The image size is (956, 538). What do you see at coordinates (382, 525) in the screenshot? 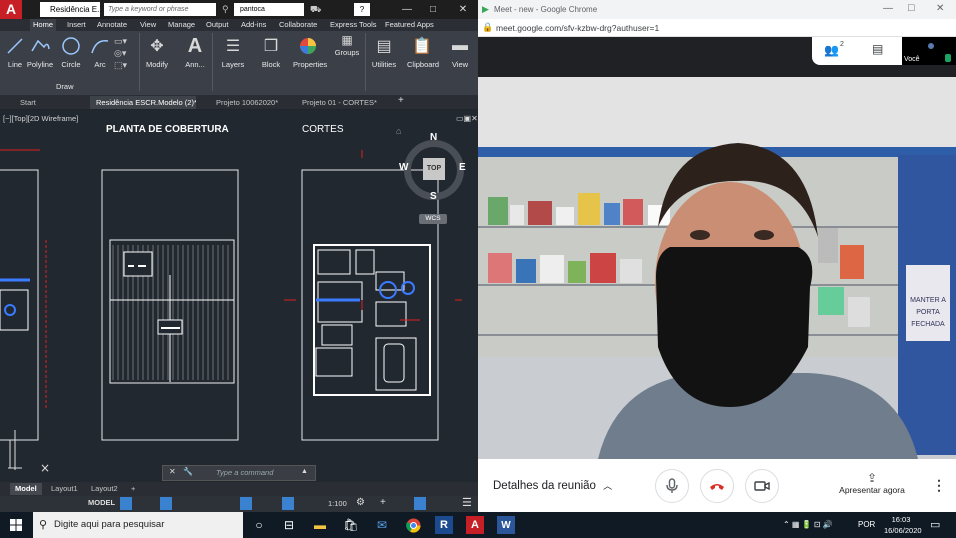
I see `mail-icon: ✉` at bounding box center [382, 525].